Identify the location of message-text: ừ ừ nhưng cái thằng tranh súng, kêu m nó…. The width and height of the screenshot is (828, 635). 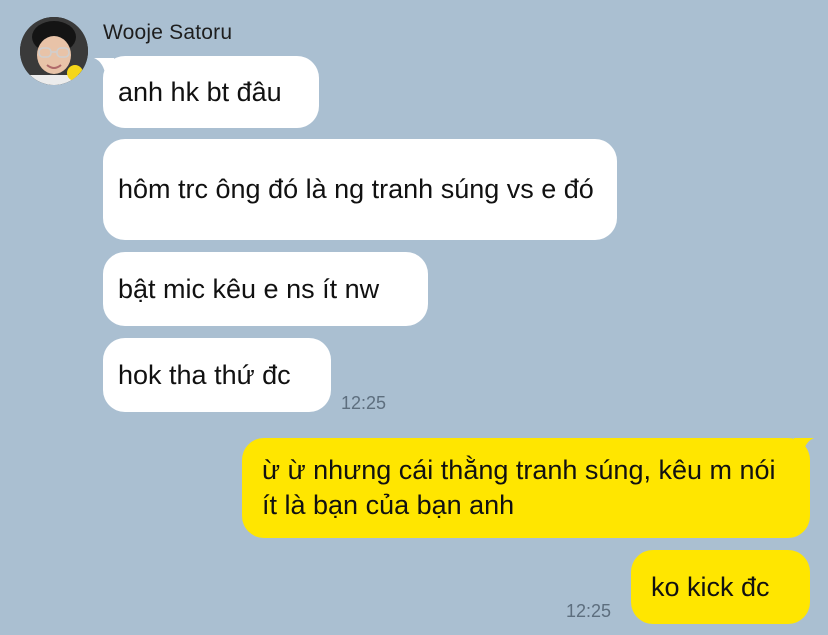
(519, 487).